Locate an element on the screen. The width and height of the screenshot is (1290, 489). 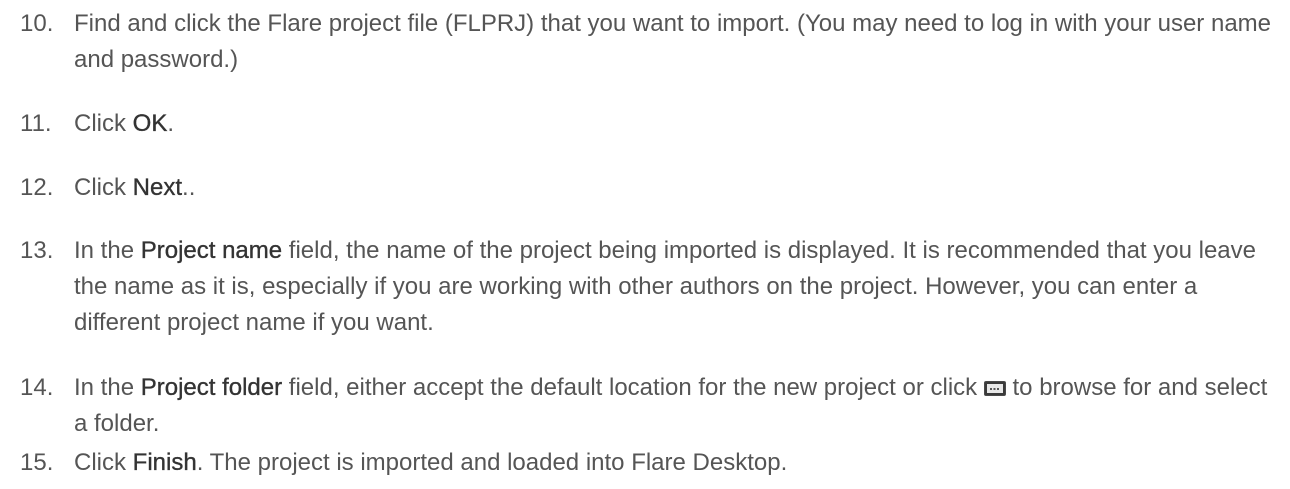
ui-term-project-folder: Project folder is located at coordinates (211, 387).